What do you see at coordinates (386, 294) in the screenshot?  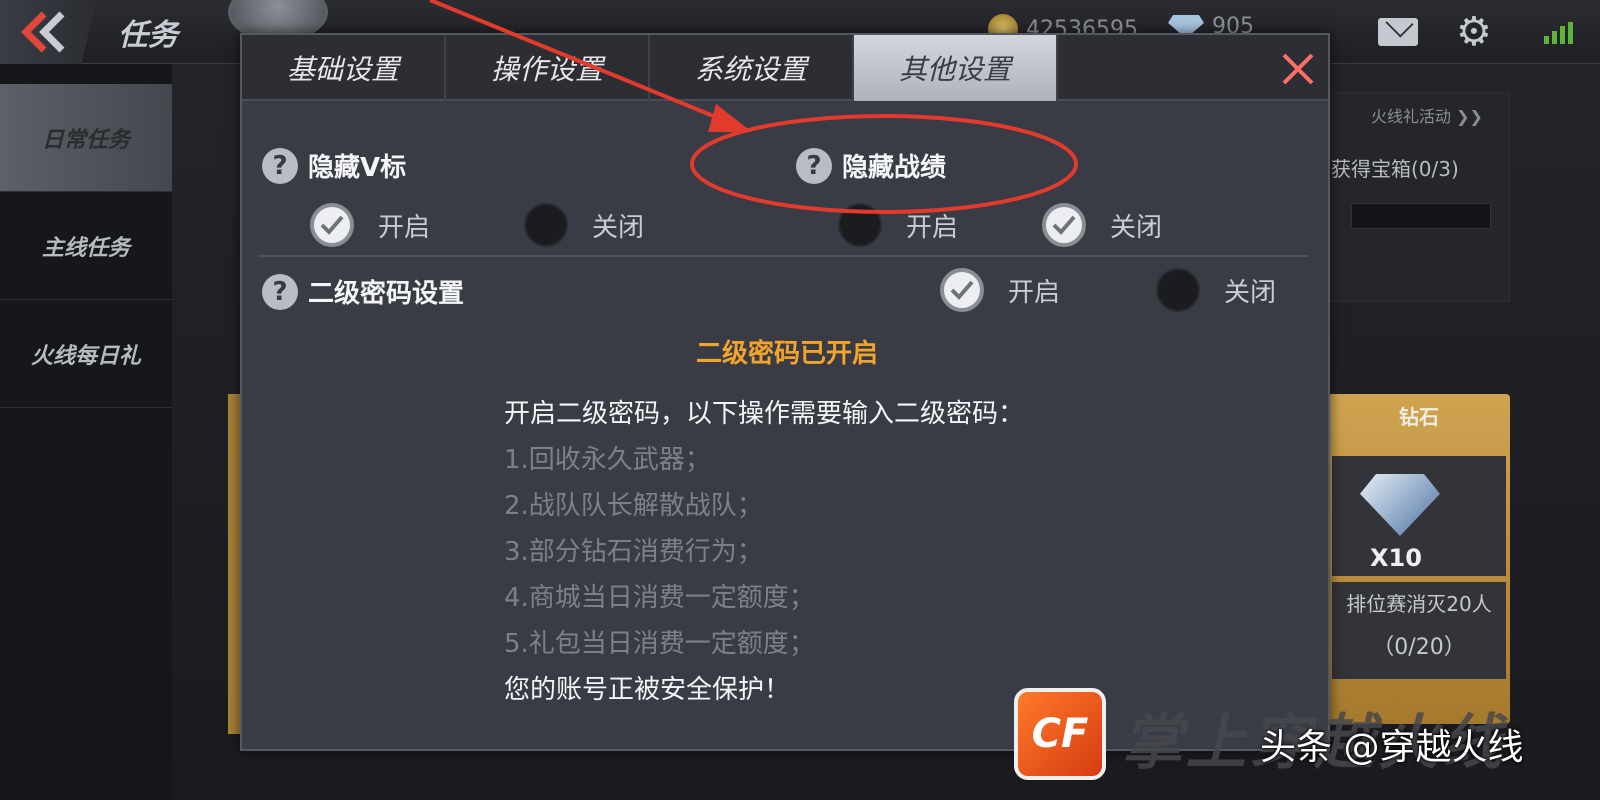 I see `secondary-password-label: 二级密码设置` at bounding box center [386, 294].